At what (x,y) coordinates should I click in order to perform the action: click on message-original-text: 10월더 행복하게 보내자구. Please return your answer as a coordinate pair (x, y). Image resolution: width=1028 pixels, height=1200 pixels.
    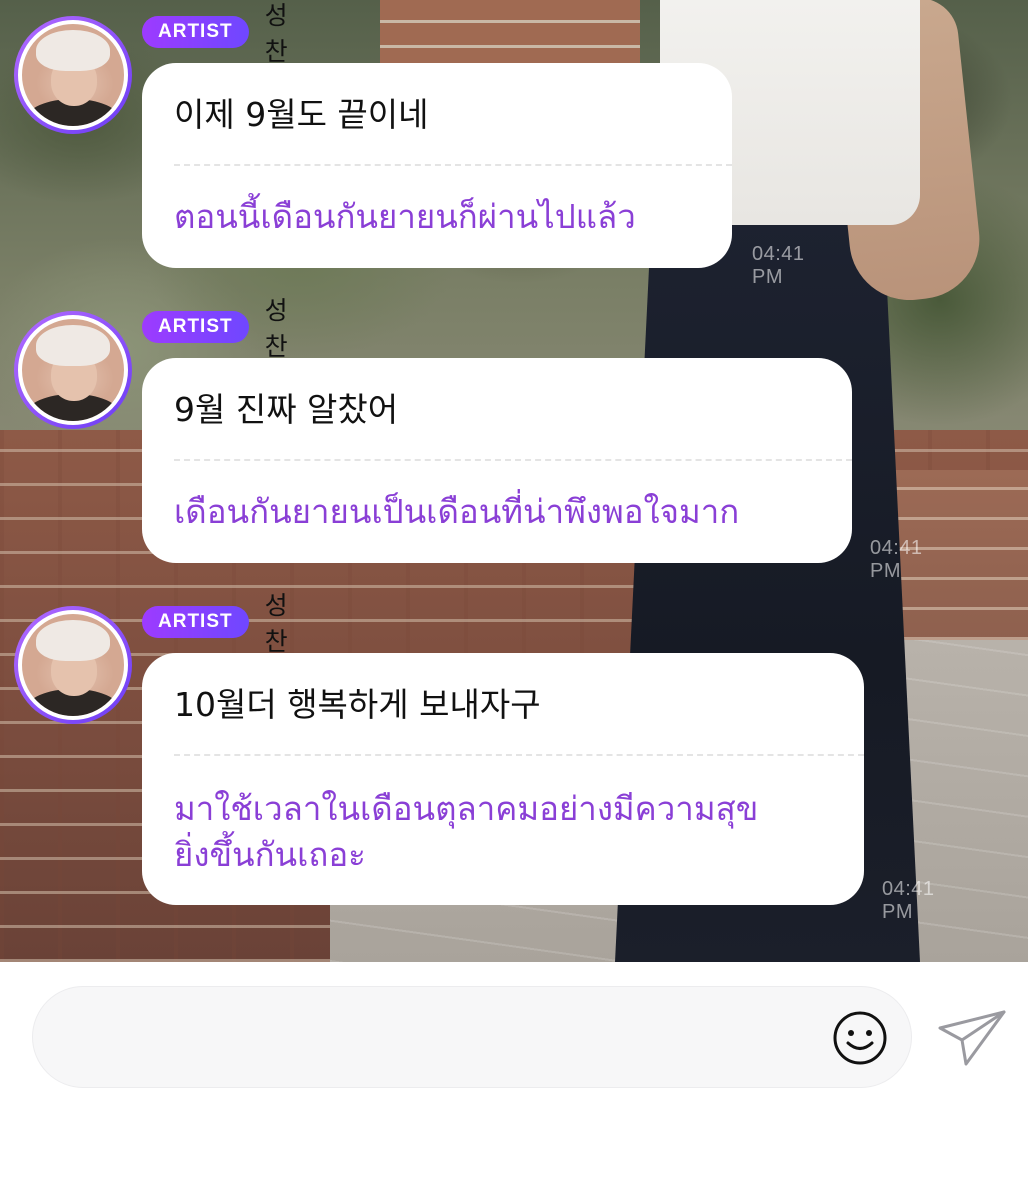
    Looking at the image, I should click on (357, 704).